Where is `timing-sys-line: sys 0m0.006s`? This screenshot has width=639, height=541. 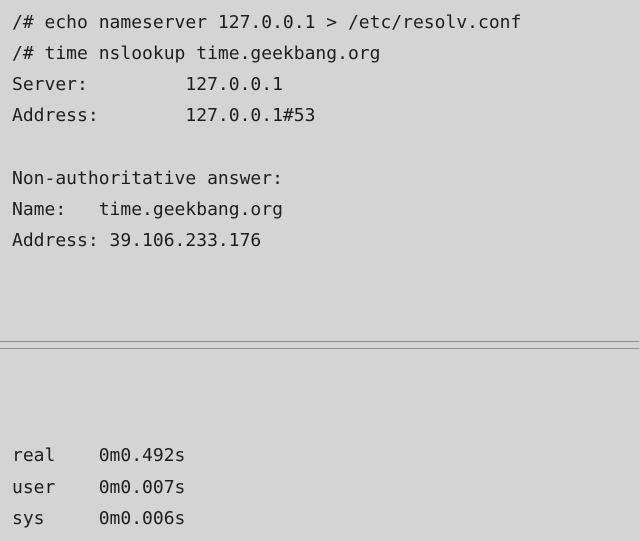
timing-sys-line: sys 0m0.006s is located at coordinates (99, 518).